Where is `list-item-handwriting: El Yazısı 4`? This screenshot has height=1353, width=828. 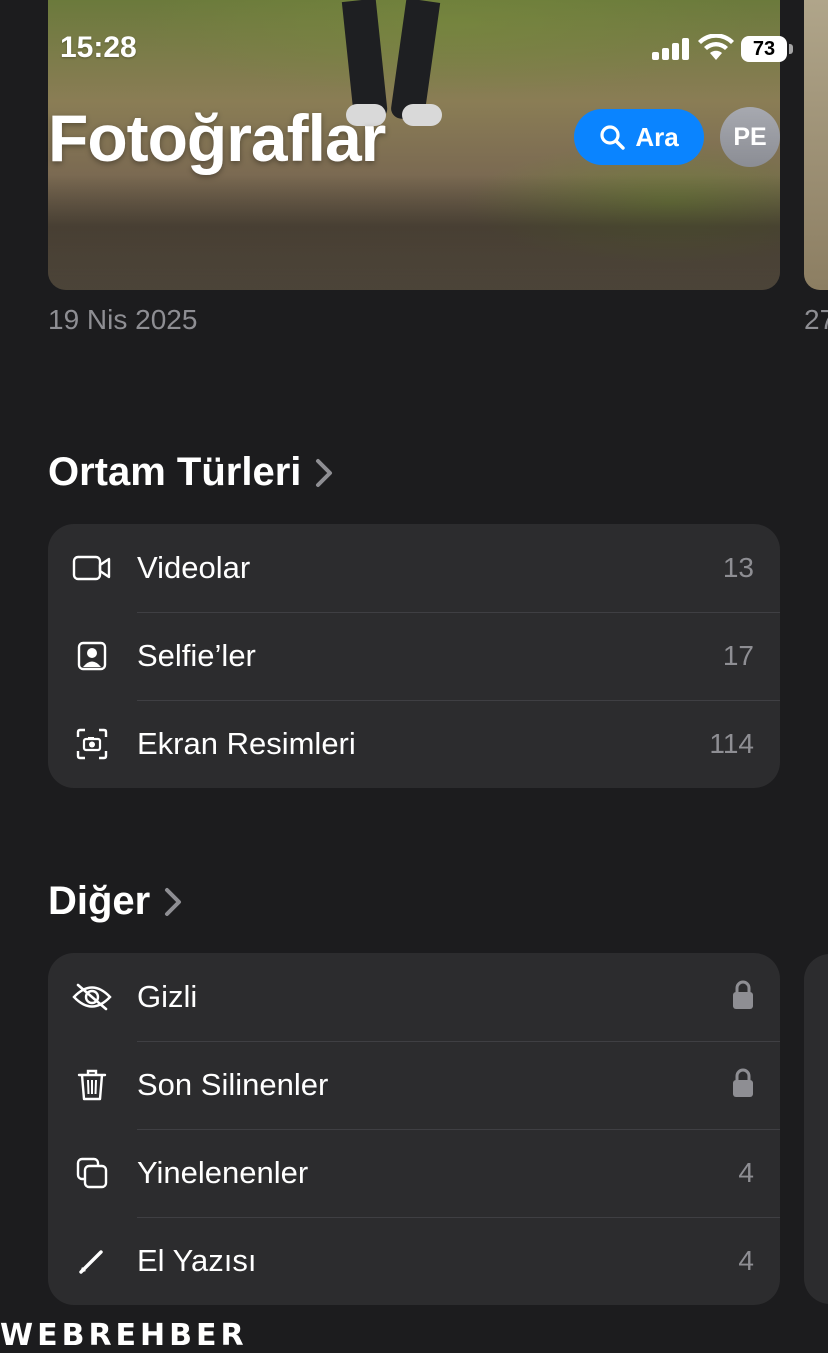 list-item-handwriting: El Yazısı 4 is located at coordinates (414, 1261).